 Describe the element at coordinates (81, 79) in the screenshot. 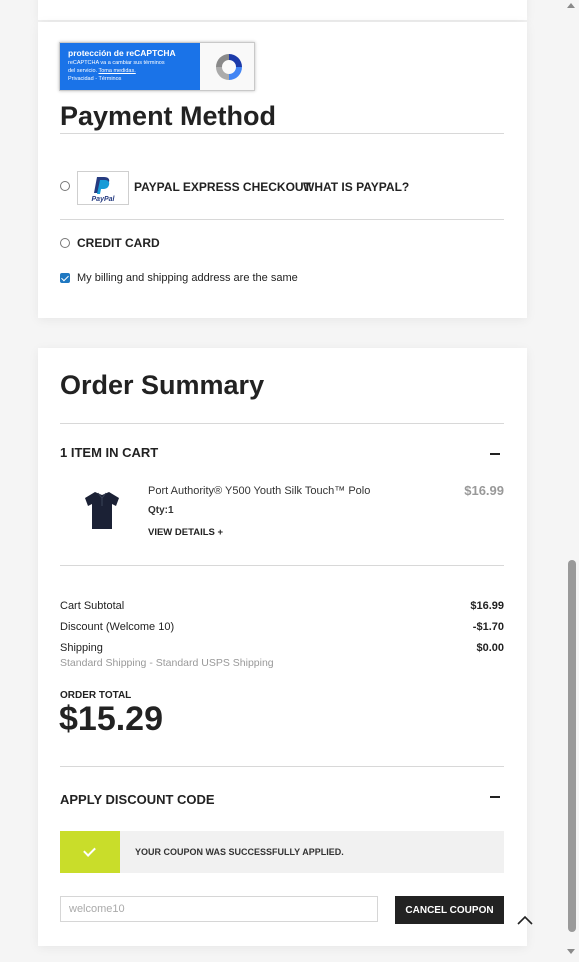

I see `recaptcha-privacy-link: Privacidad` at that location.